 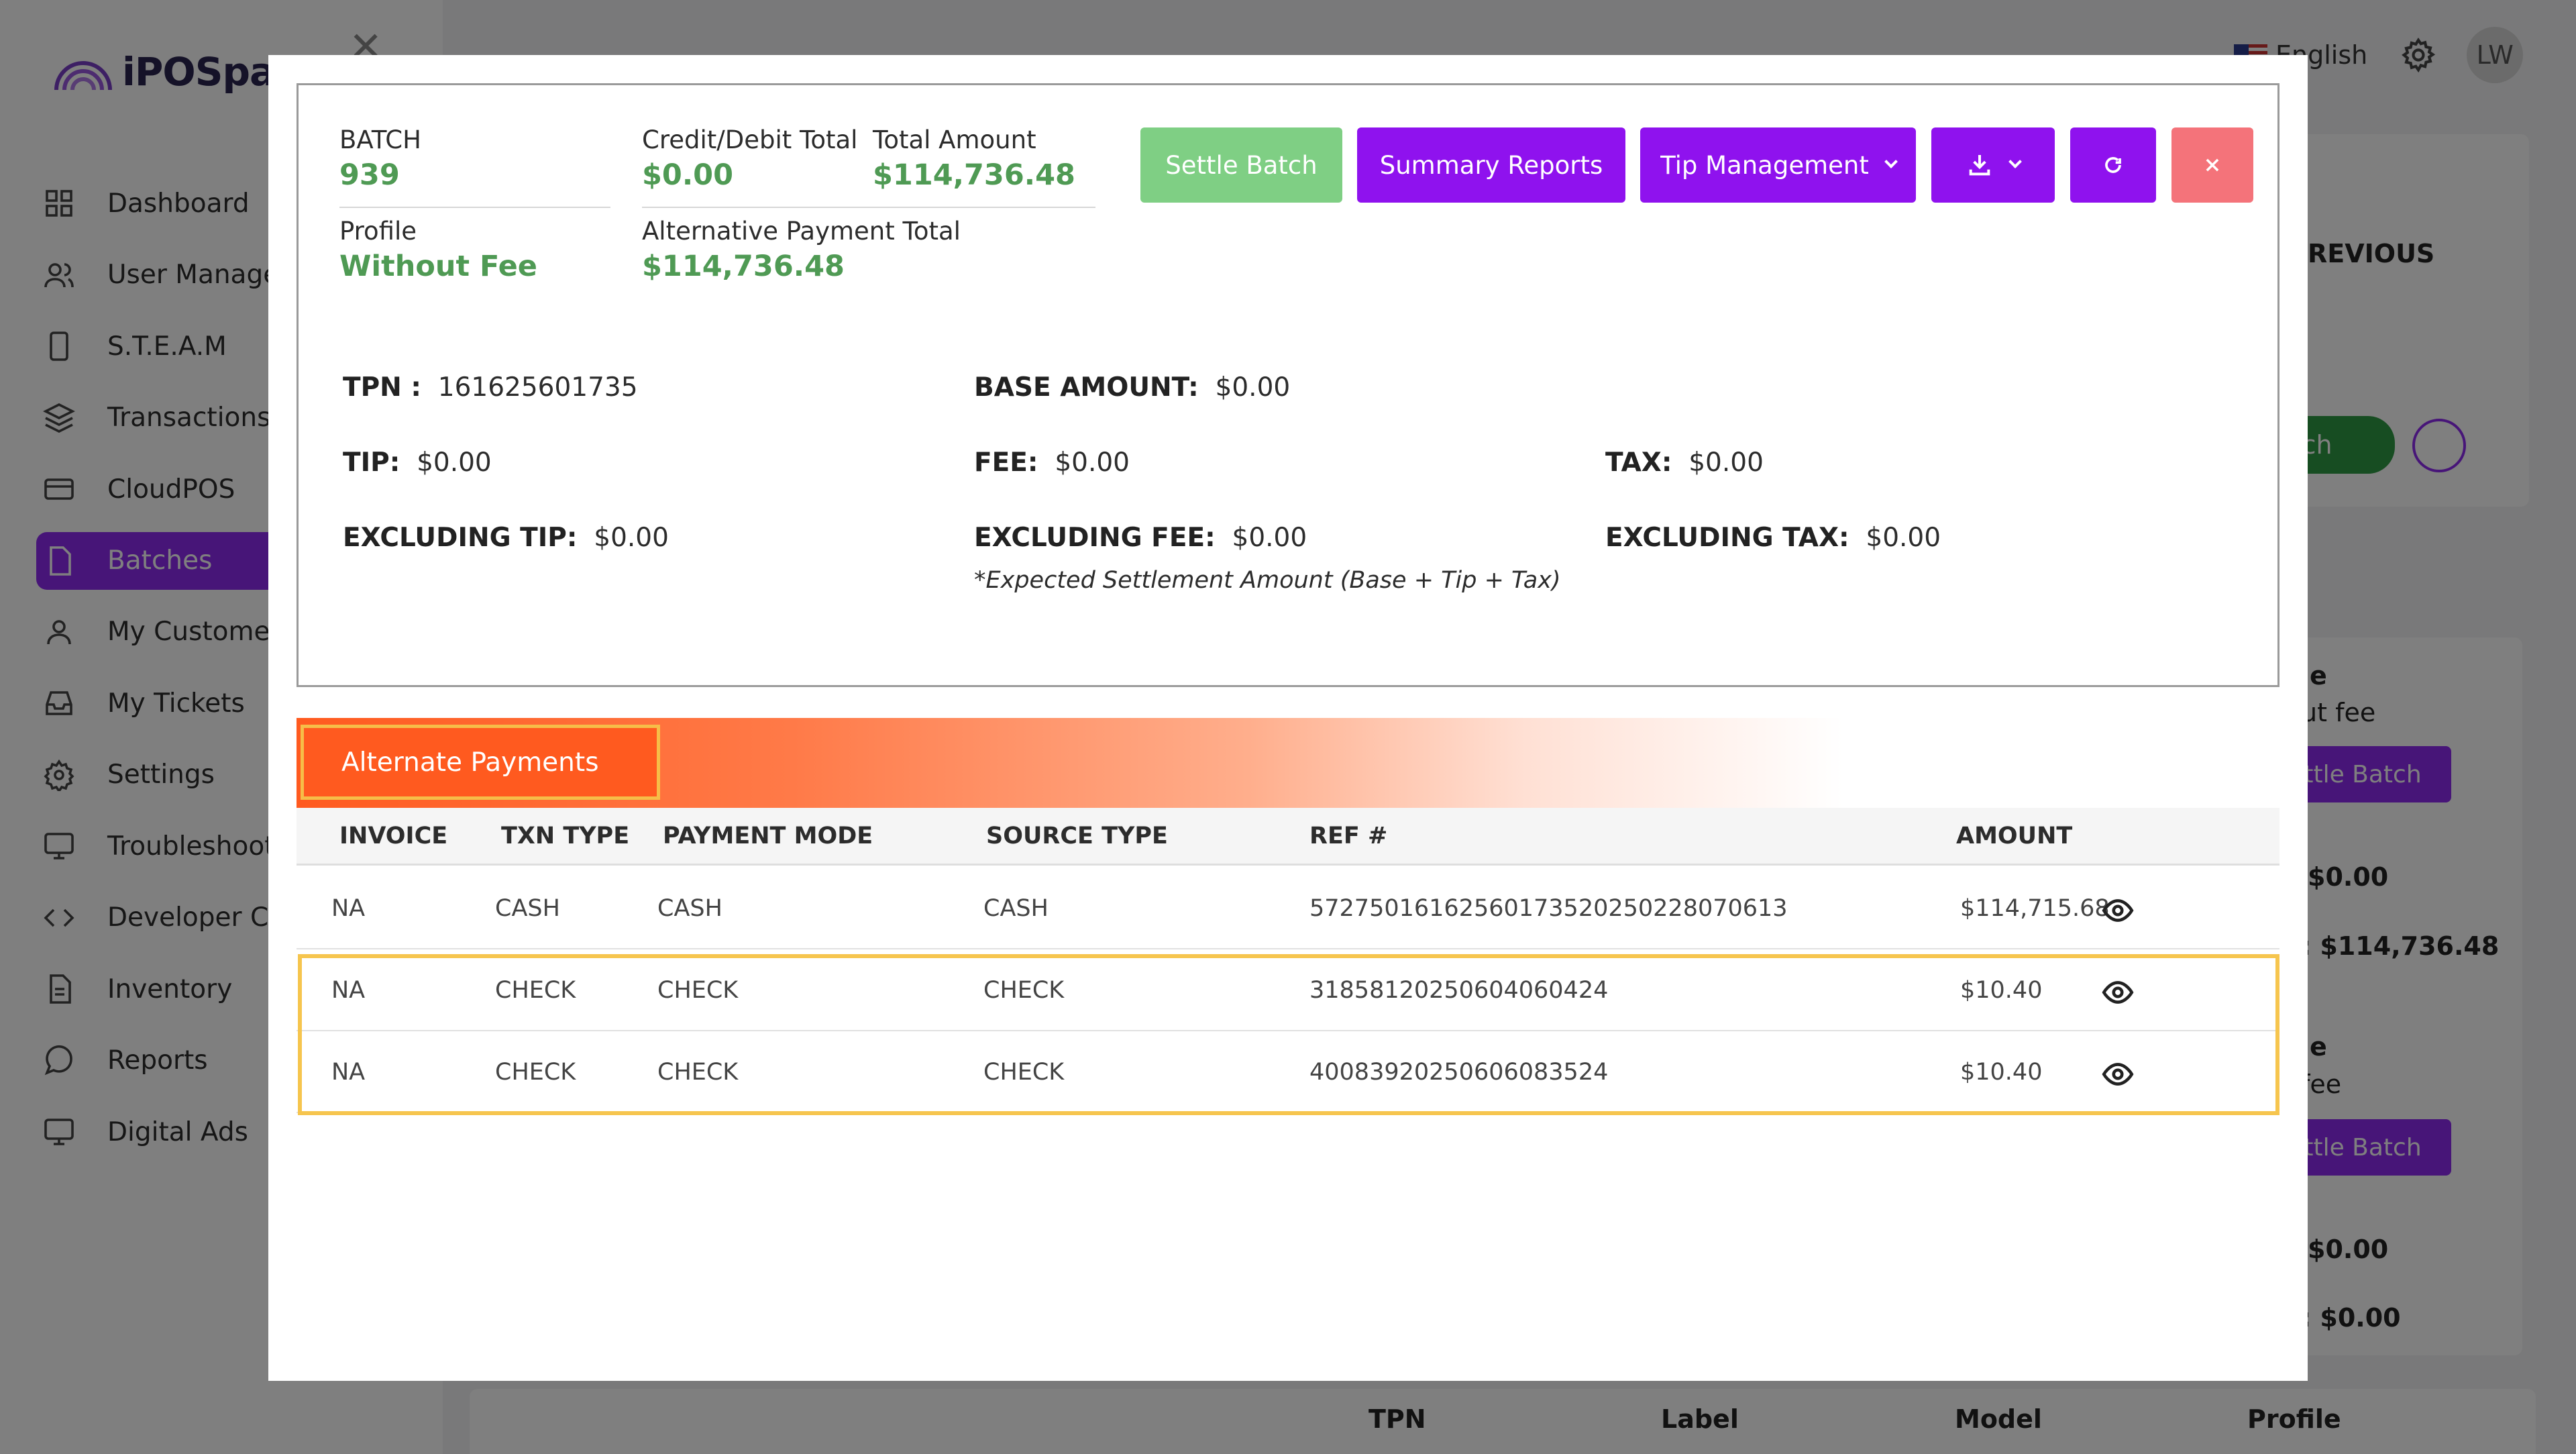 What do you see at coordinates (2014, 836) in the screenshot?
I see `col-amount: AMOUNT` at bounding box center [2014, 836].